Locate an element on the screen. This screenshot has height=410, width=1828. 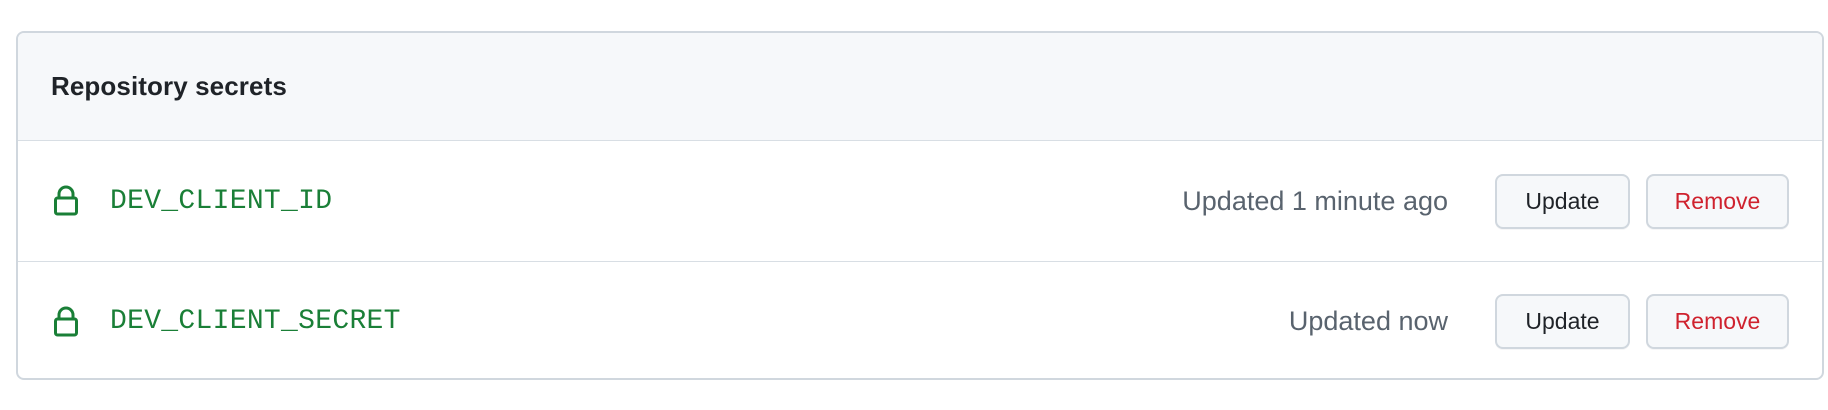
secret-name: DEV_CLIENT_ID is located at coordinates (221, 201).